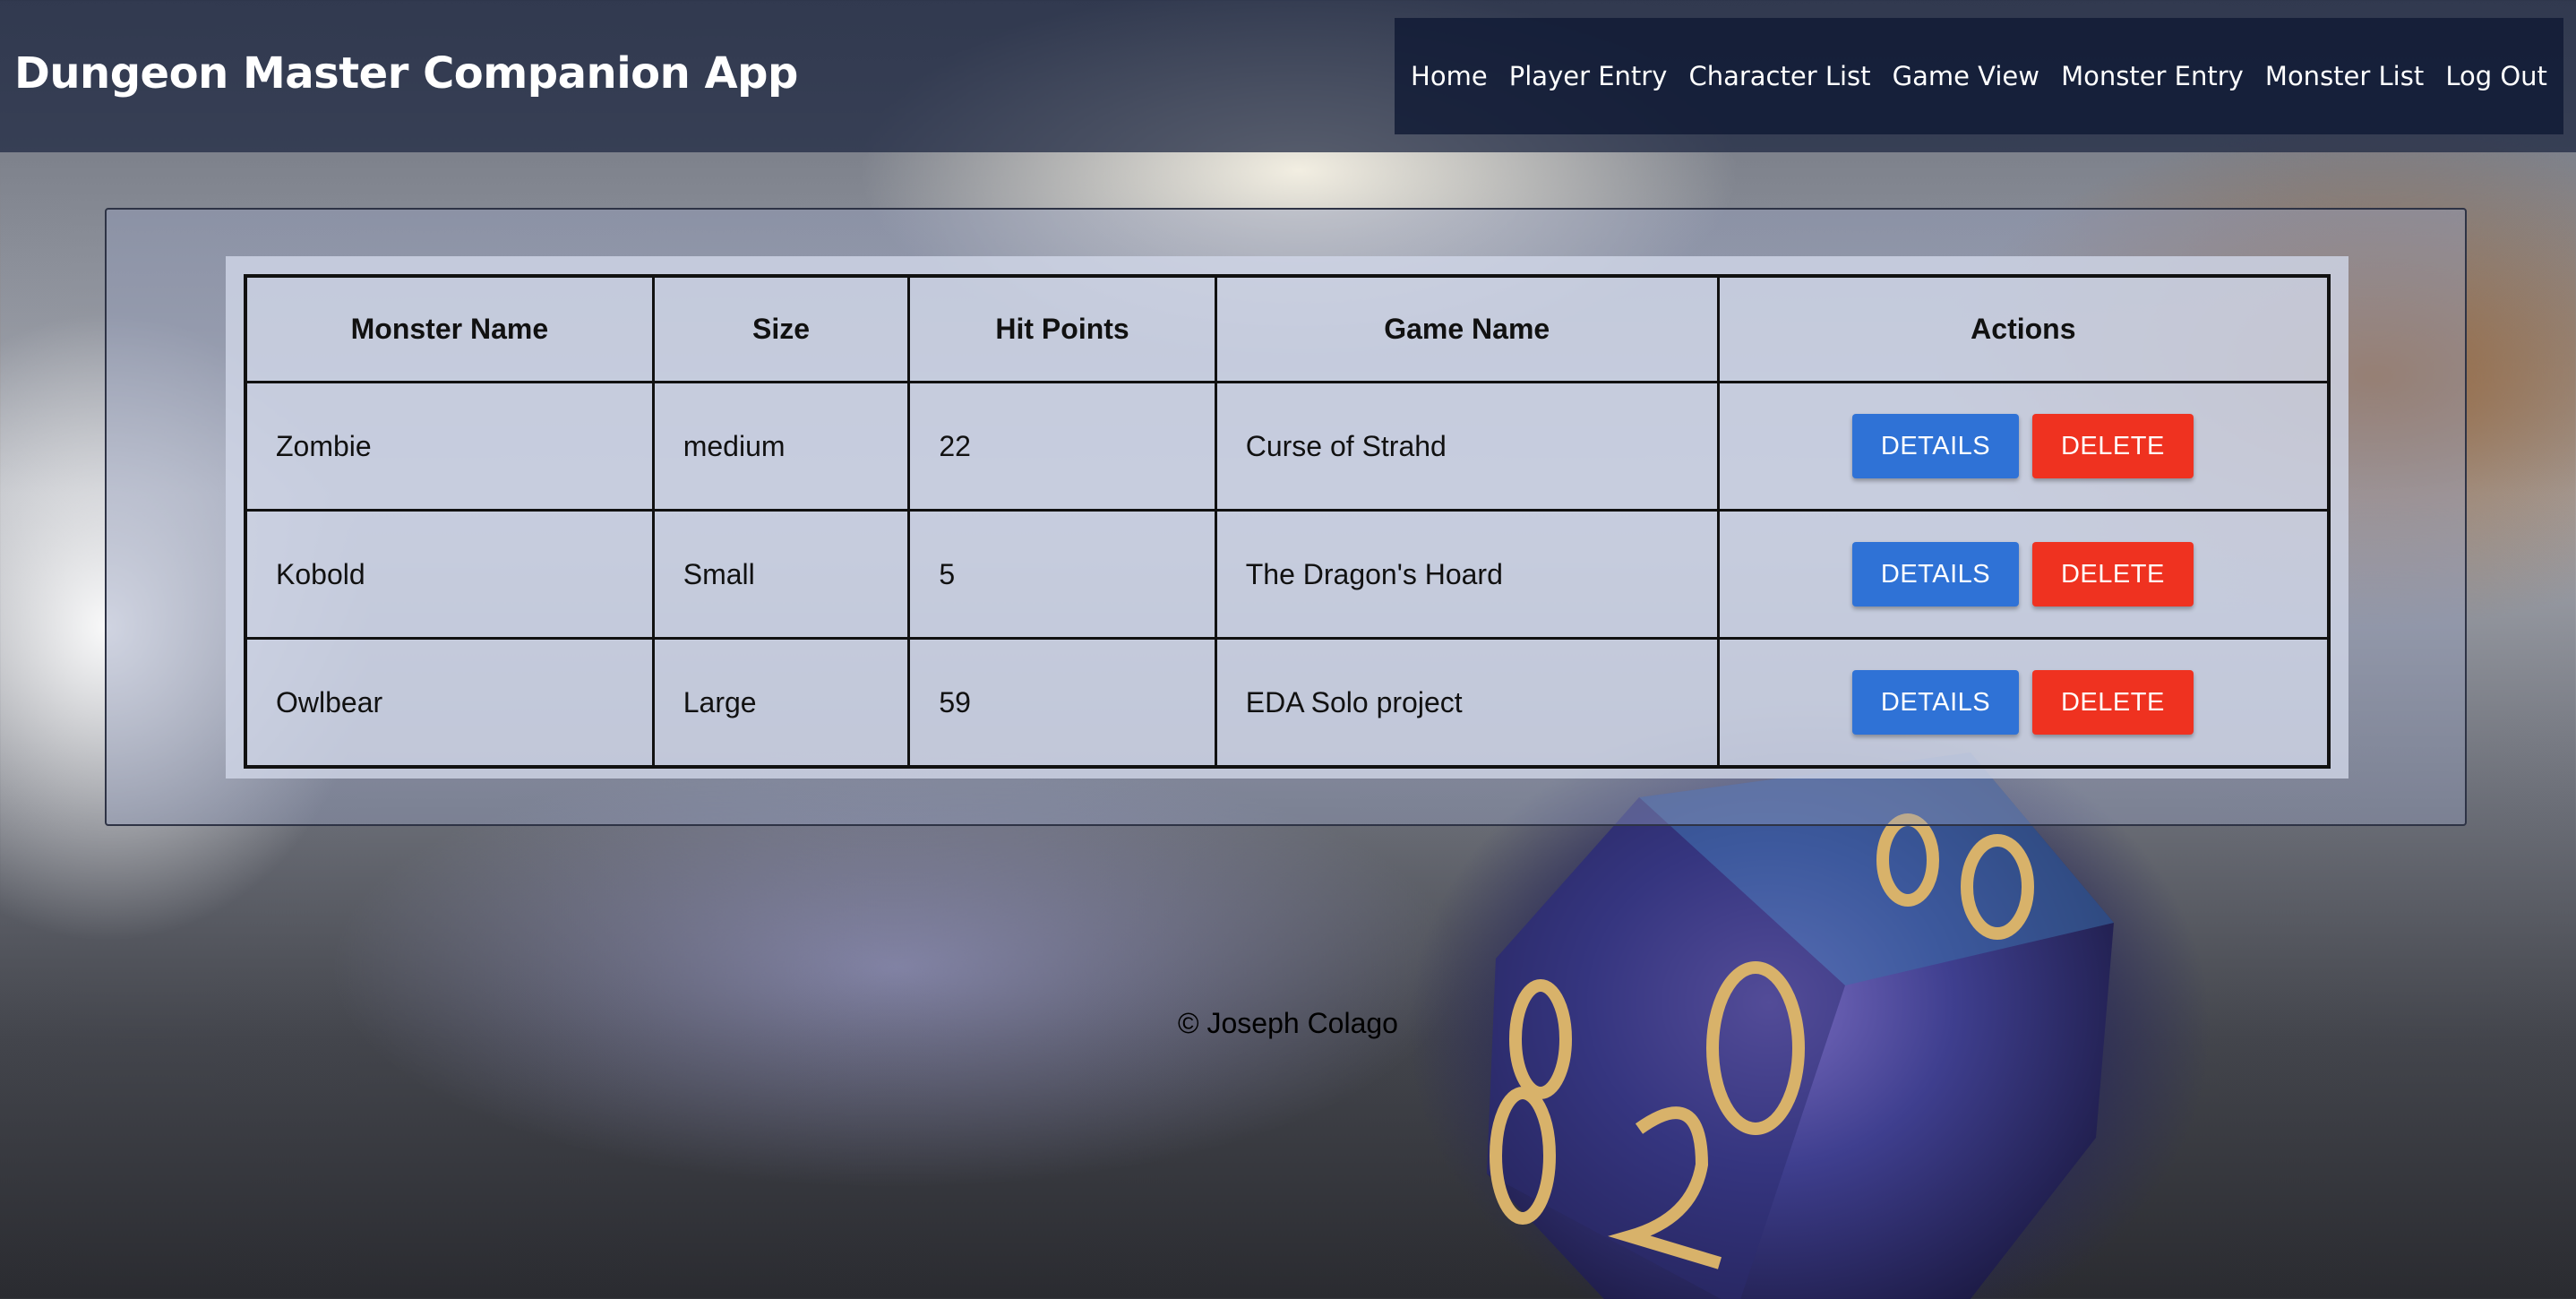 The image size is (2576, 1299). What do you see at coordinates (449, 328) in the screenshot?
I see `column-header-monster-name: Monster Name` at bounding box center [449, 328].